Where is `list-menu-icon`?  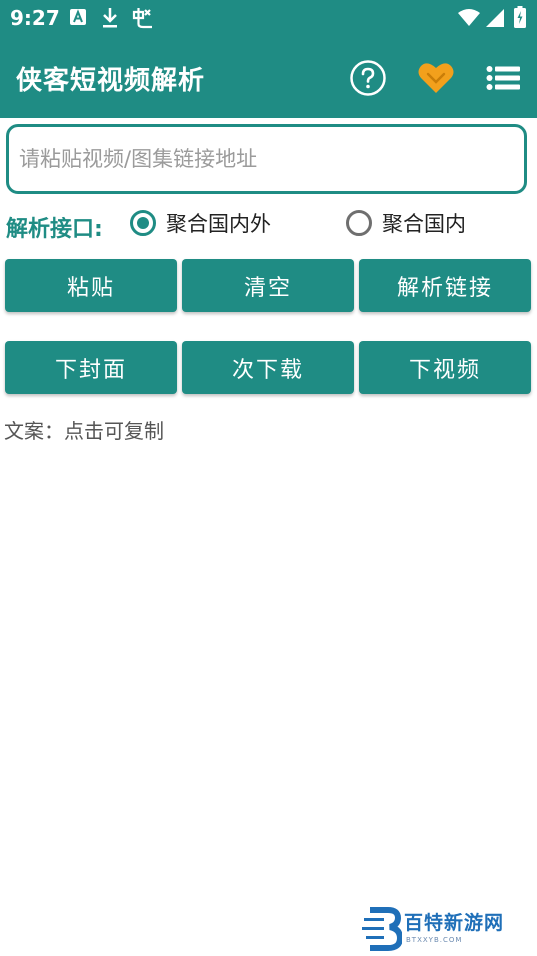
list-menu-icon is located at coordinates (503, 78).